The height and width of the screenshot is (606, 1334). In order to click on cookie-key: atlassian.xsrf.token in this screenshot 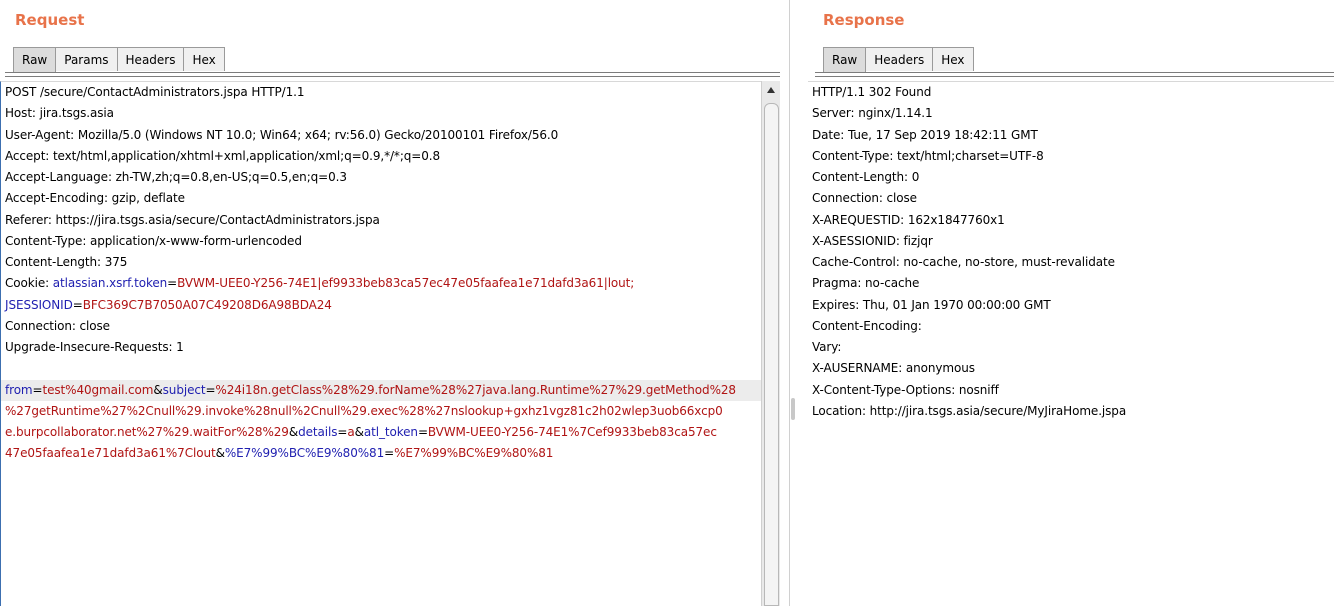, I will do `click(110, 283)`.